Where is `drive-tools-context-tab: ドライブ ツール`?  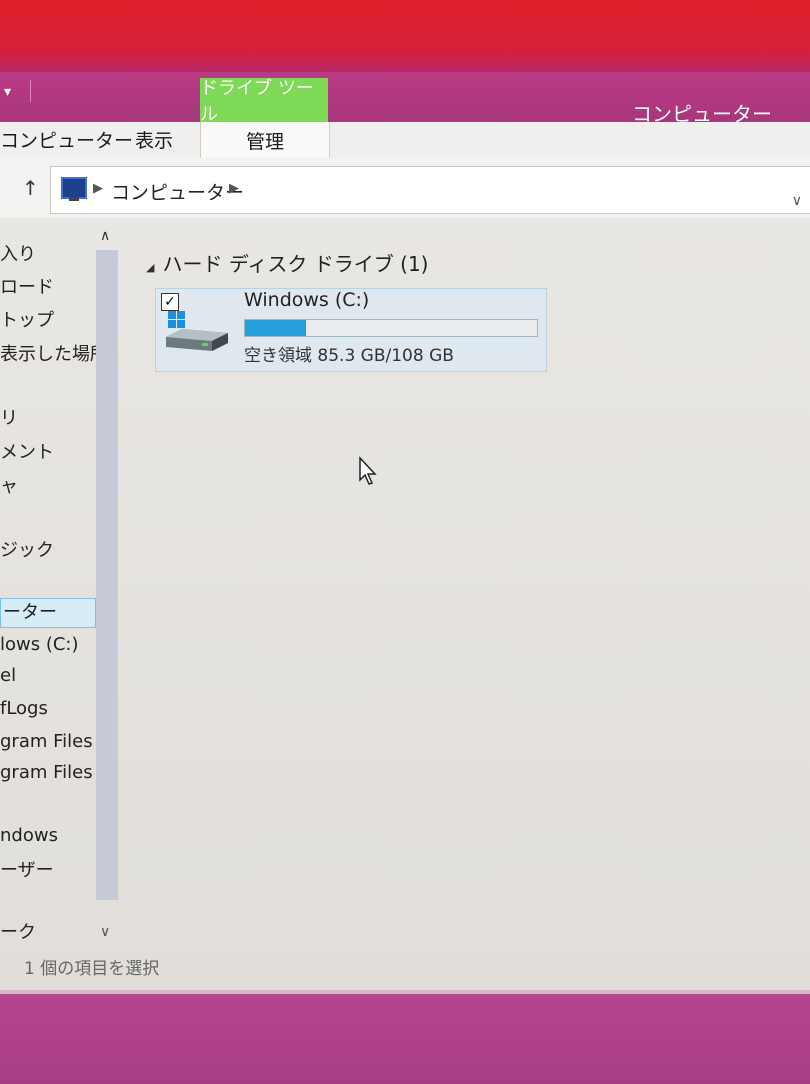 drive-tools-context-tab: ドライブ ツール is located at coordinates (264, 101).